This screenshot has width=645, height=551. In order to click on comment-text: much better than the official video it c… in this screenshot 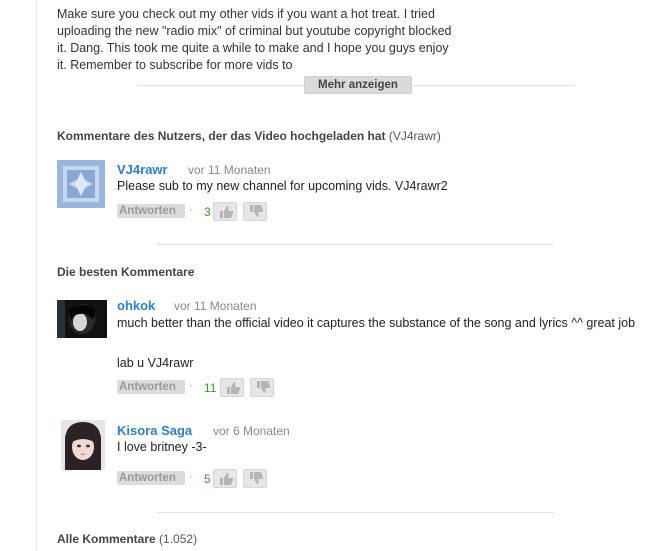, I will do `click(376, 323)`.